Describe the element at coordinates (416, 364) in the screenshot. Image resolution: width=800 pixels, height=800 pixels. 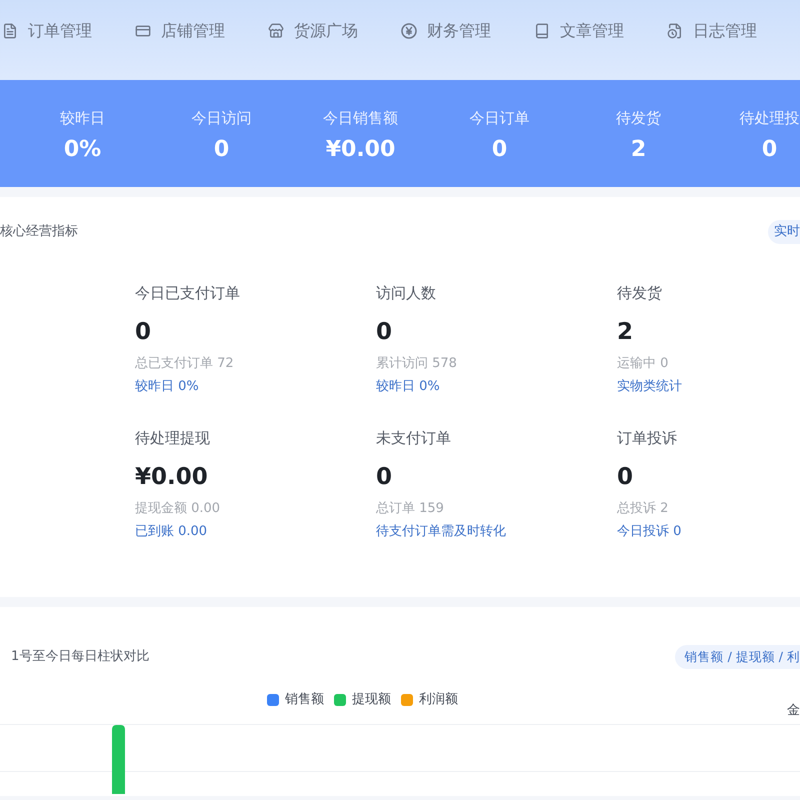
I see `metric-subtext: 累计访问 578` at that location.